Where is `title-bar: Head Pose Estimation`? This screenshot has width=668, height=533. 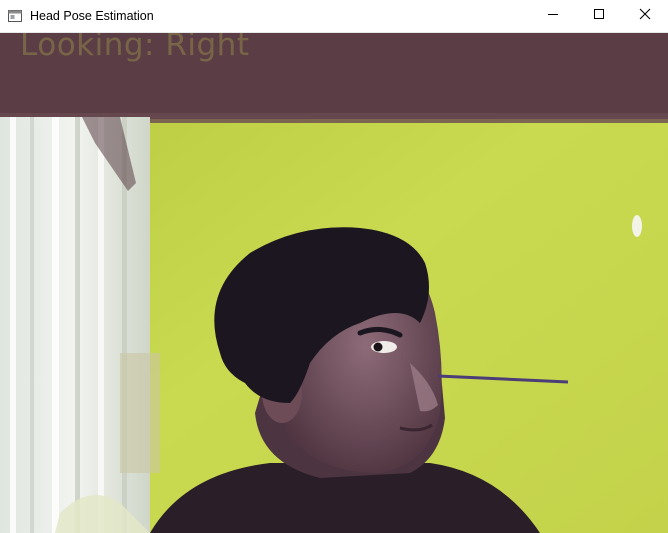 title-bar: Head Pose Estimation is located at coordinates (334, 16).